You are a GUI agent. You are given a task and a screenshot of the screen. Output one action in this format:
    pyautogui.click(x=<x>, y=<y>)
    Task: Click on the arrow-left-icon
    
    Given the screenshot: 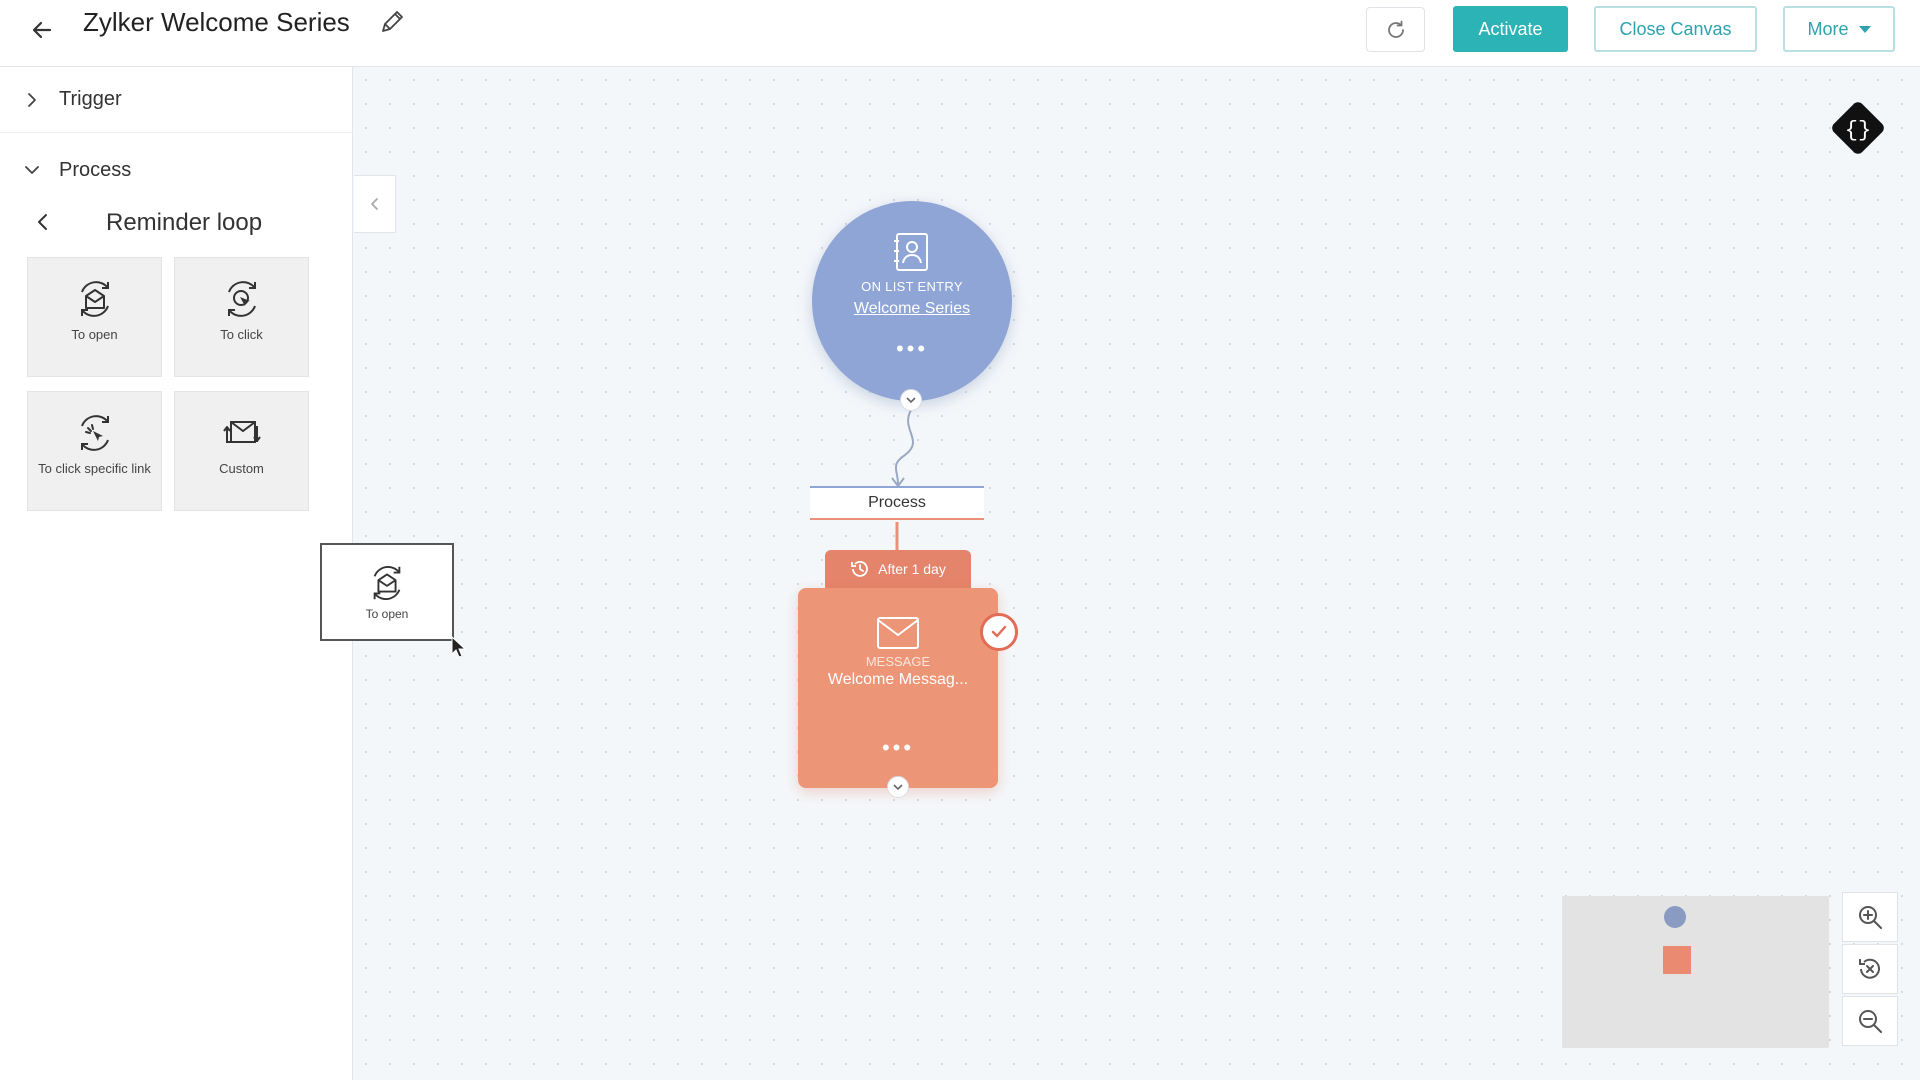 What is the action you would take?
    pyautogui.click(x=42, y=30)
    